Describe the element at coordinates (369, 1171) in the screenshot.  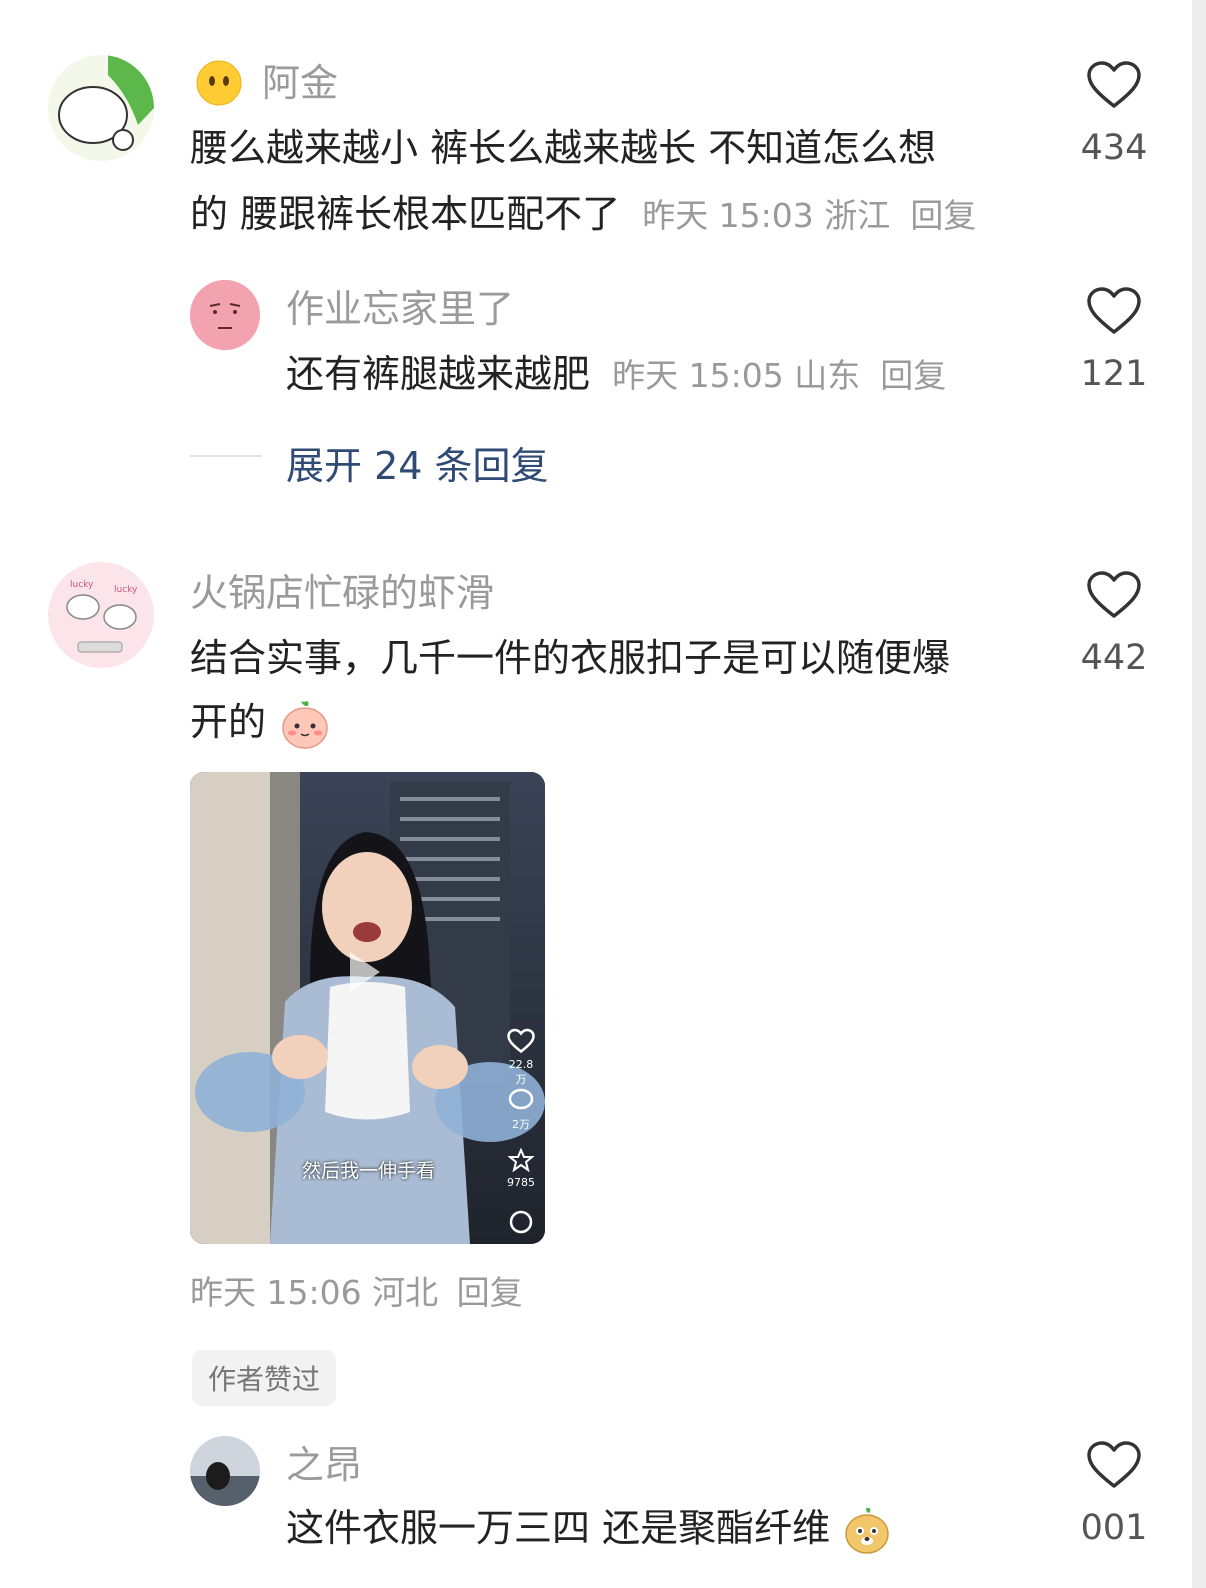
I see `video-subtitle: 然后我一伸手看` at that location.